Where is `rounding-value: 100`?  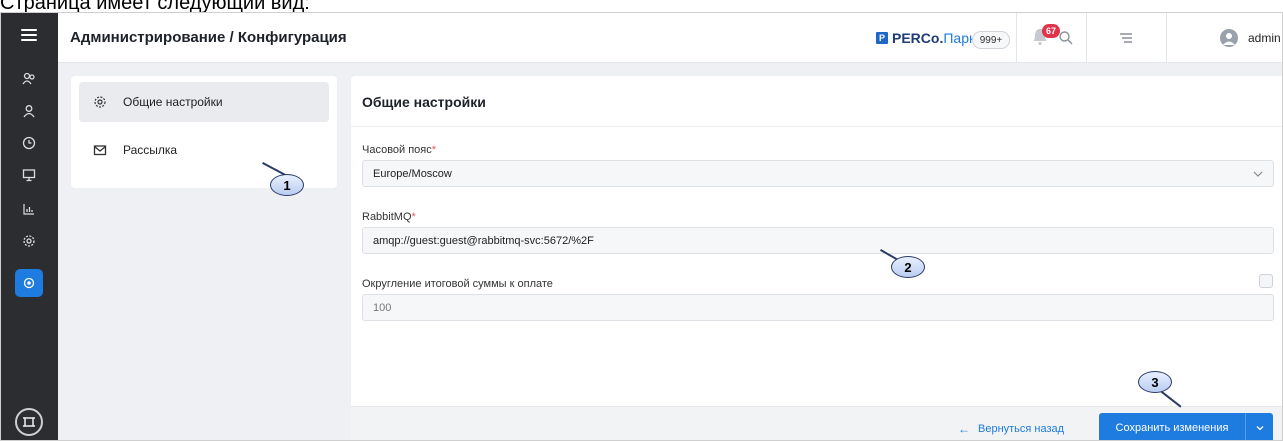 rounding-value: 100 is located at coordinates (382, 307).